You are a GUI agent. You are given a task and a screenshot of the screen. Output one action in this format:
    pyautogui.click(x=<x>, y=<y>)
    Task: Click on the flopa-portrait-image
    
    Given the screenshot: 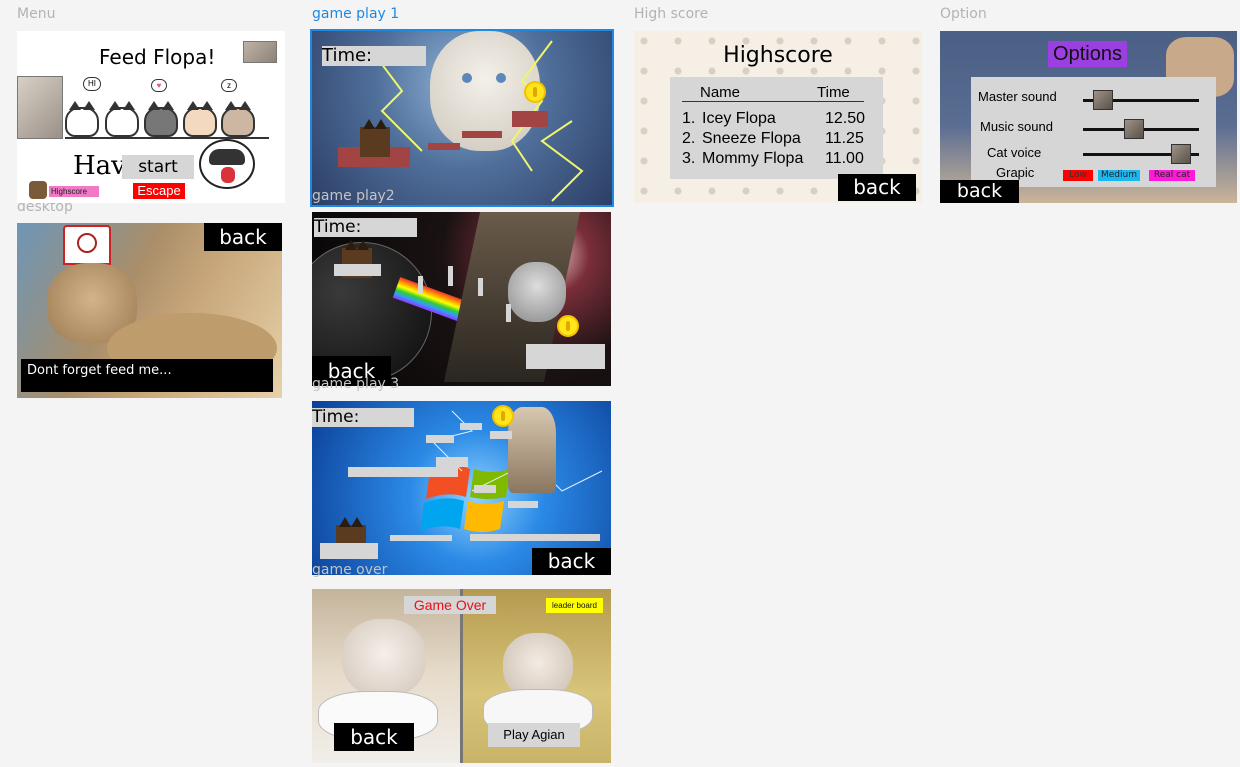 What is the action you would take?
    pyautogui.click(x=40, y=107)
    